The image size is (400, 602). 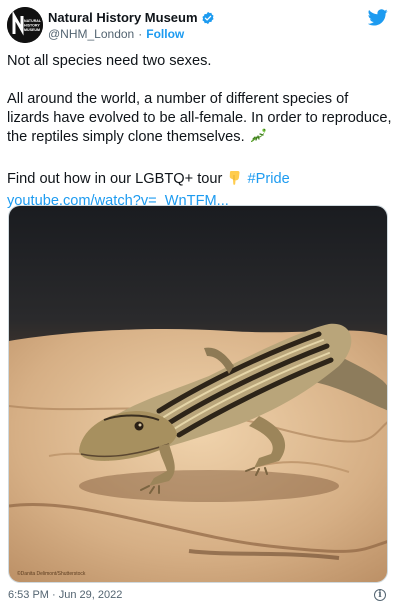 I want to click on photo-credit: ©Danita Delimont/Shutterstock, so click(x=51, y=574).